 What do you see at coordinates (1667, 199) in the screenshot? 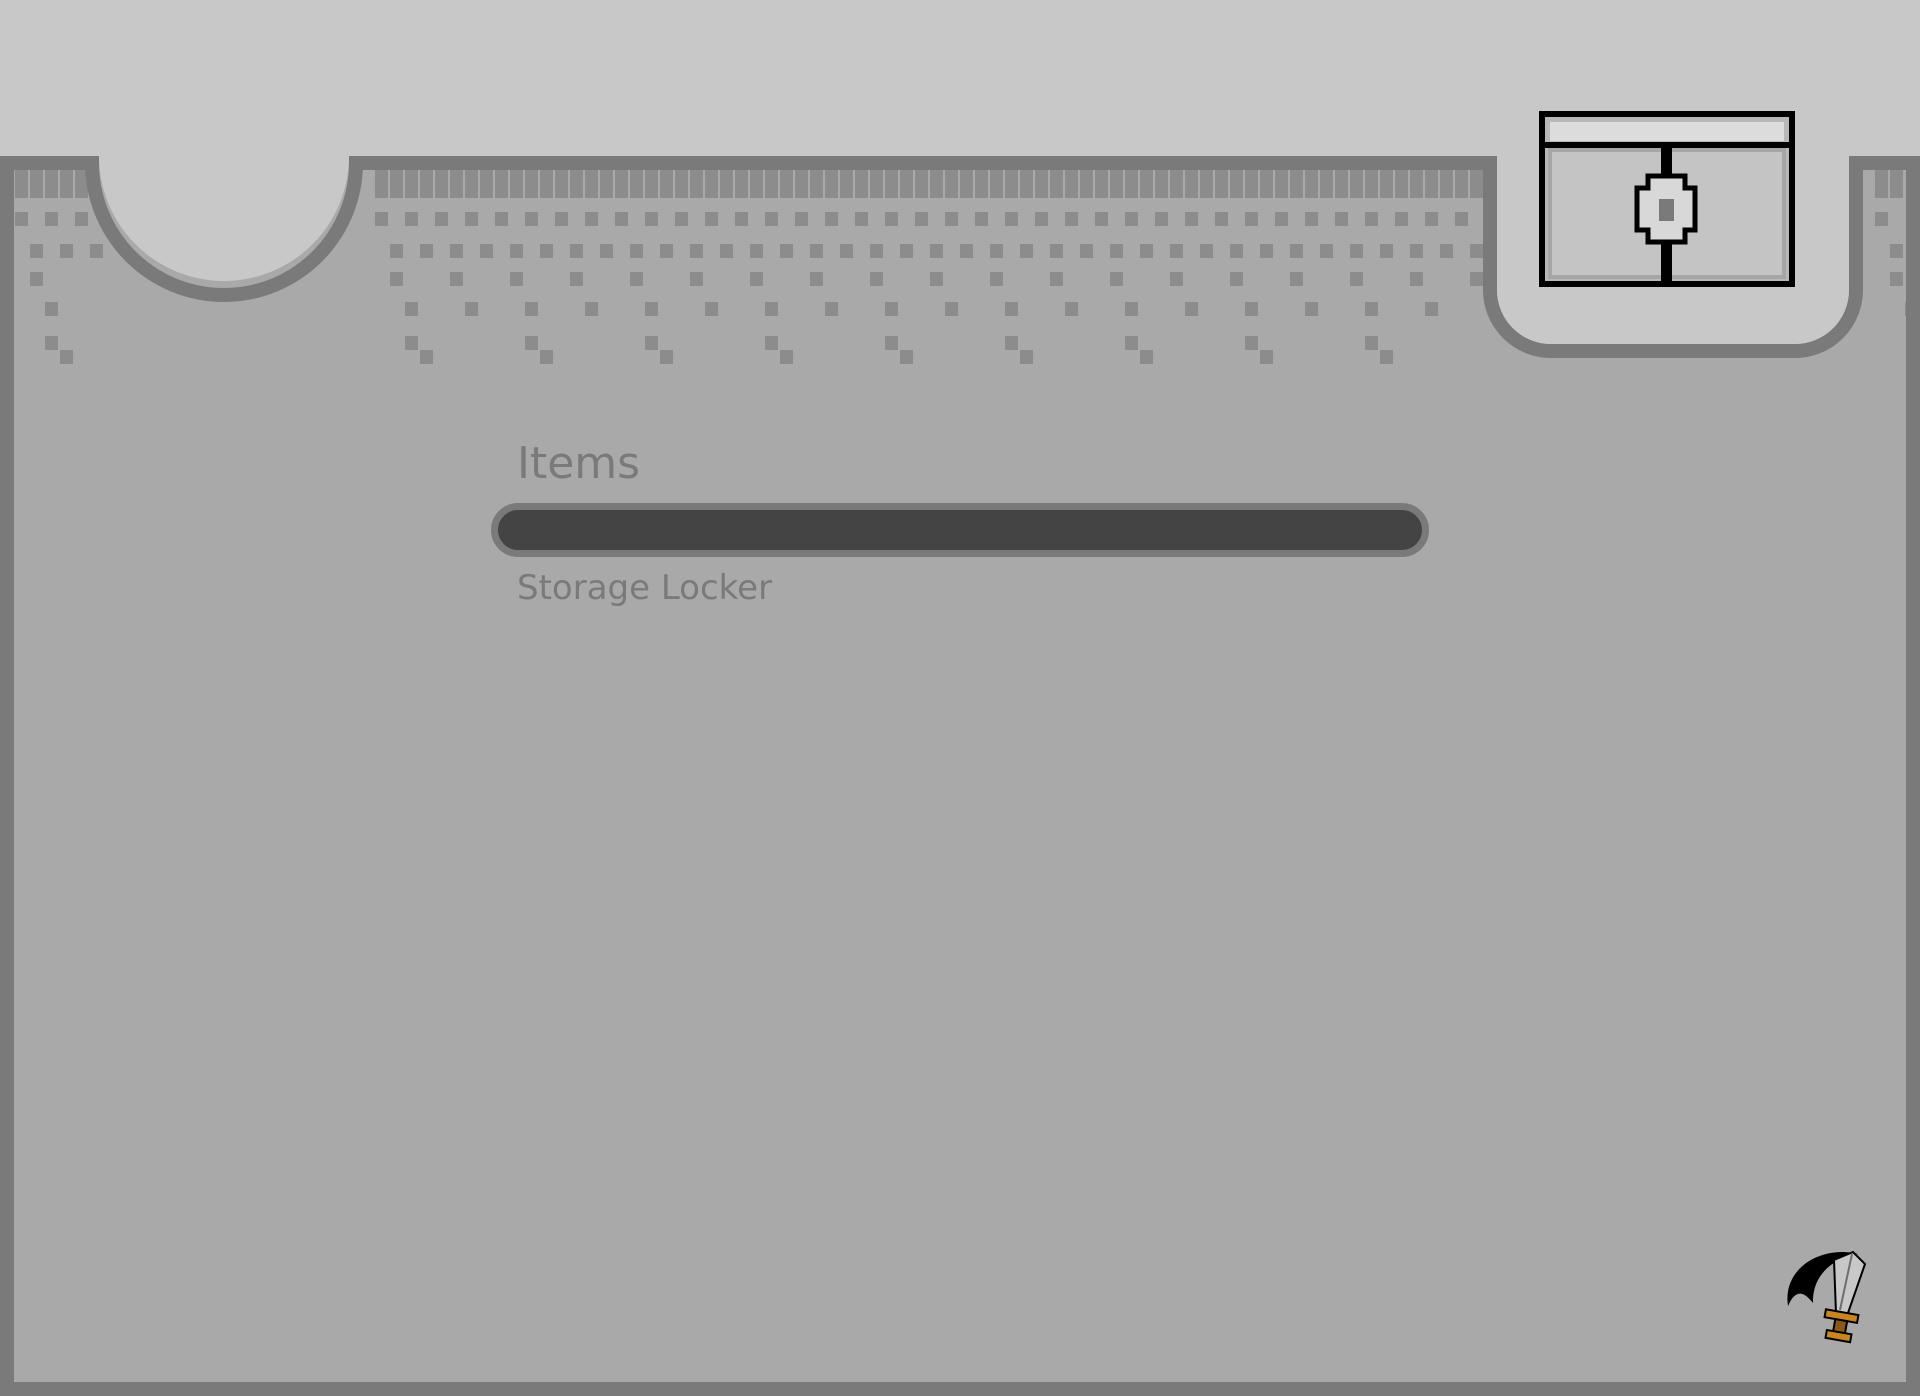
I see `treasure-chest-icon` at bounding box center [1667, 199].